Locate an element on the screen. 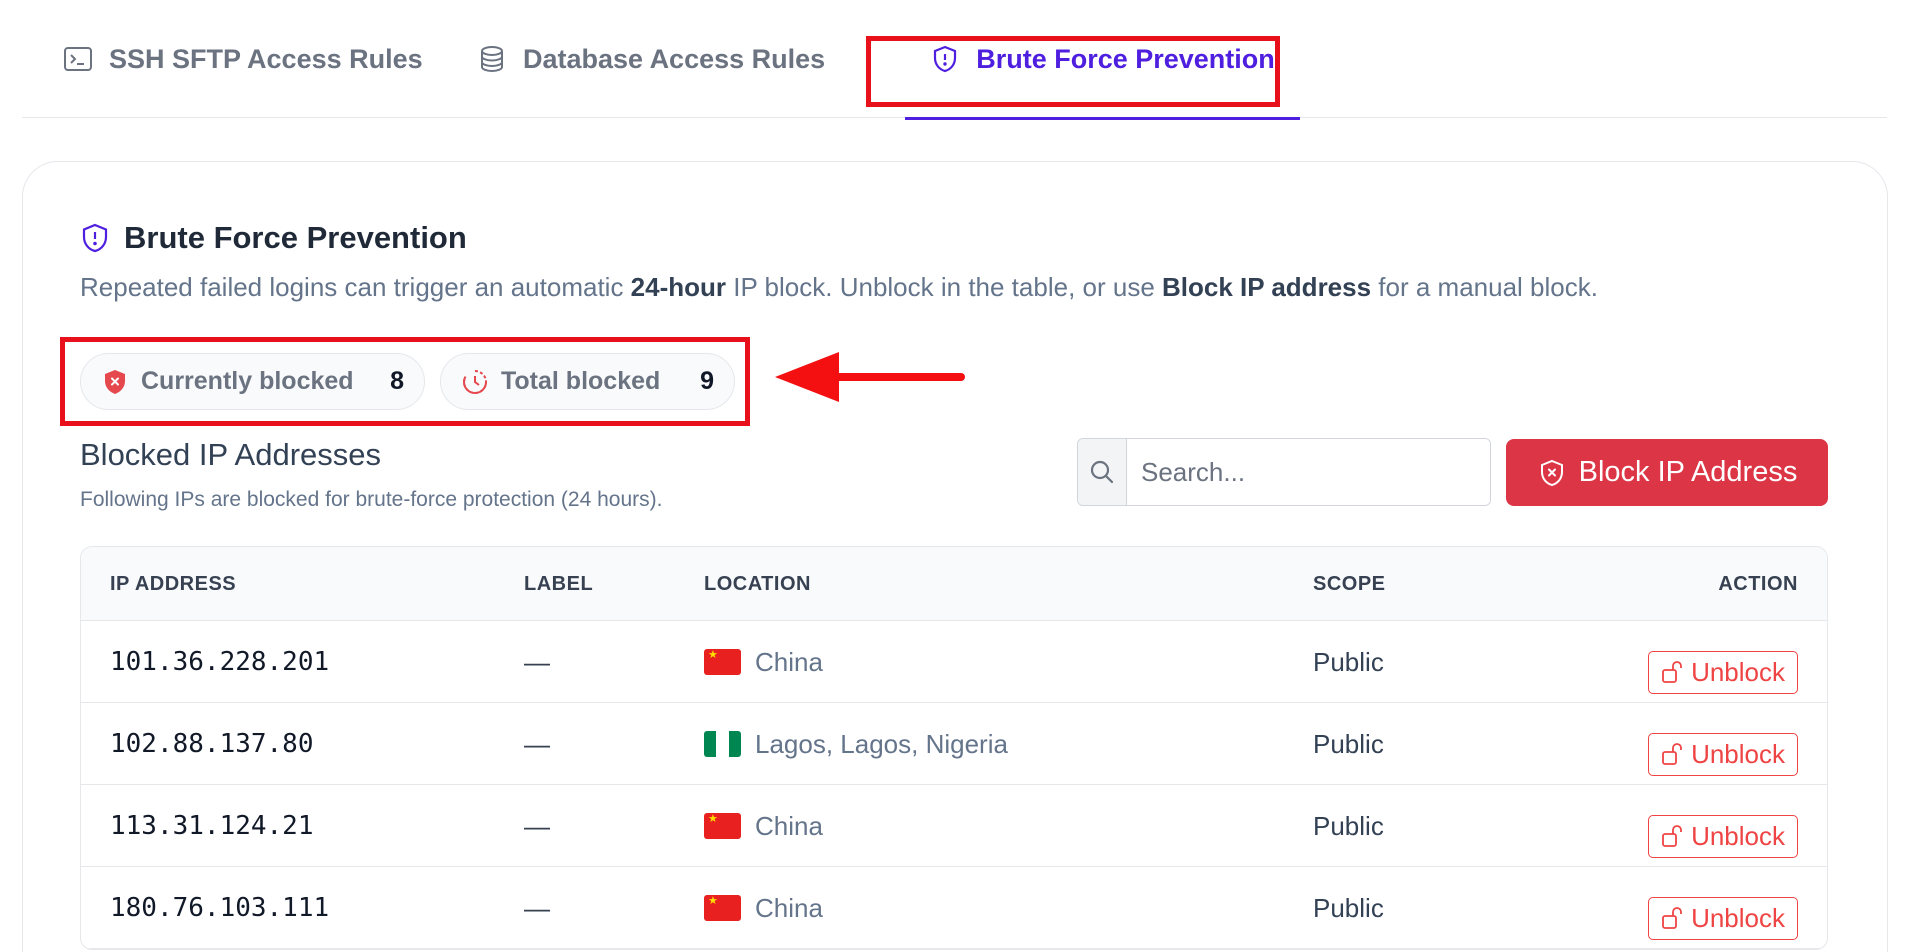 The height and width of the screenshot is (952, 1910). tab-label: Database Access Rules is located at coordinates (674, 58).